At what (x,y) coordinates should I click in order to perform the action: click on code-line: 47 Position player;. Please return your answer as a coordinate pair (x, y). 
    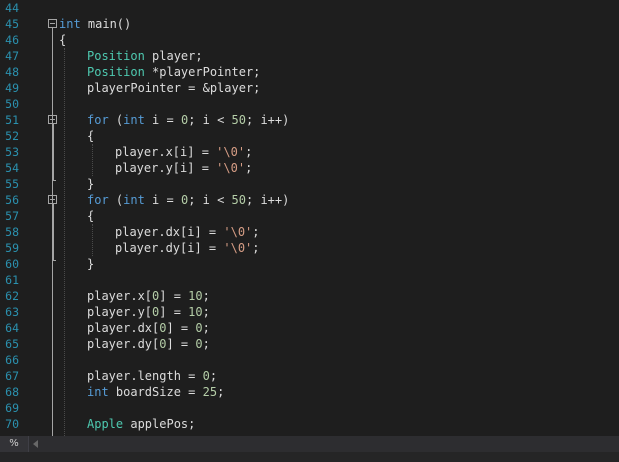
    Looking at the image, I should click on (309, 56).